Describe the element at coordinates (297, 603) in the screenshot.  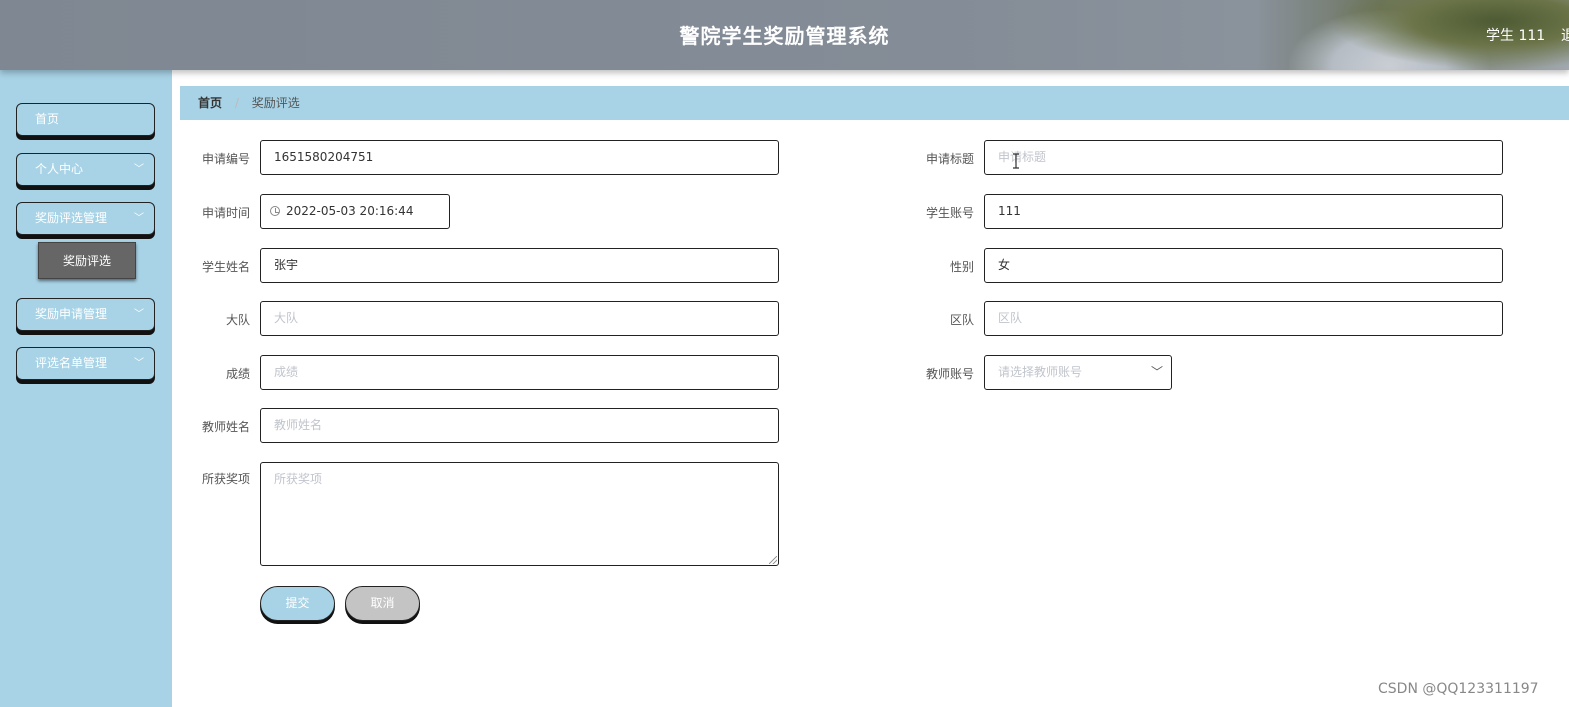
I see `submit-button: 提交` at that location.